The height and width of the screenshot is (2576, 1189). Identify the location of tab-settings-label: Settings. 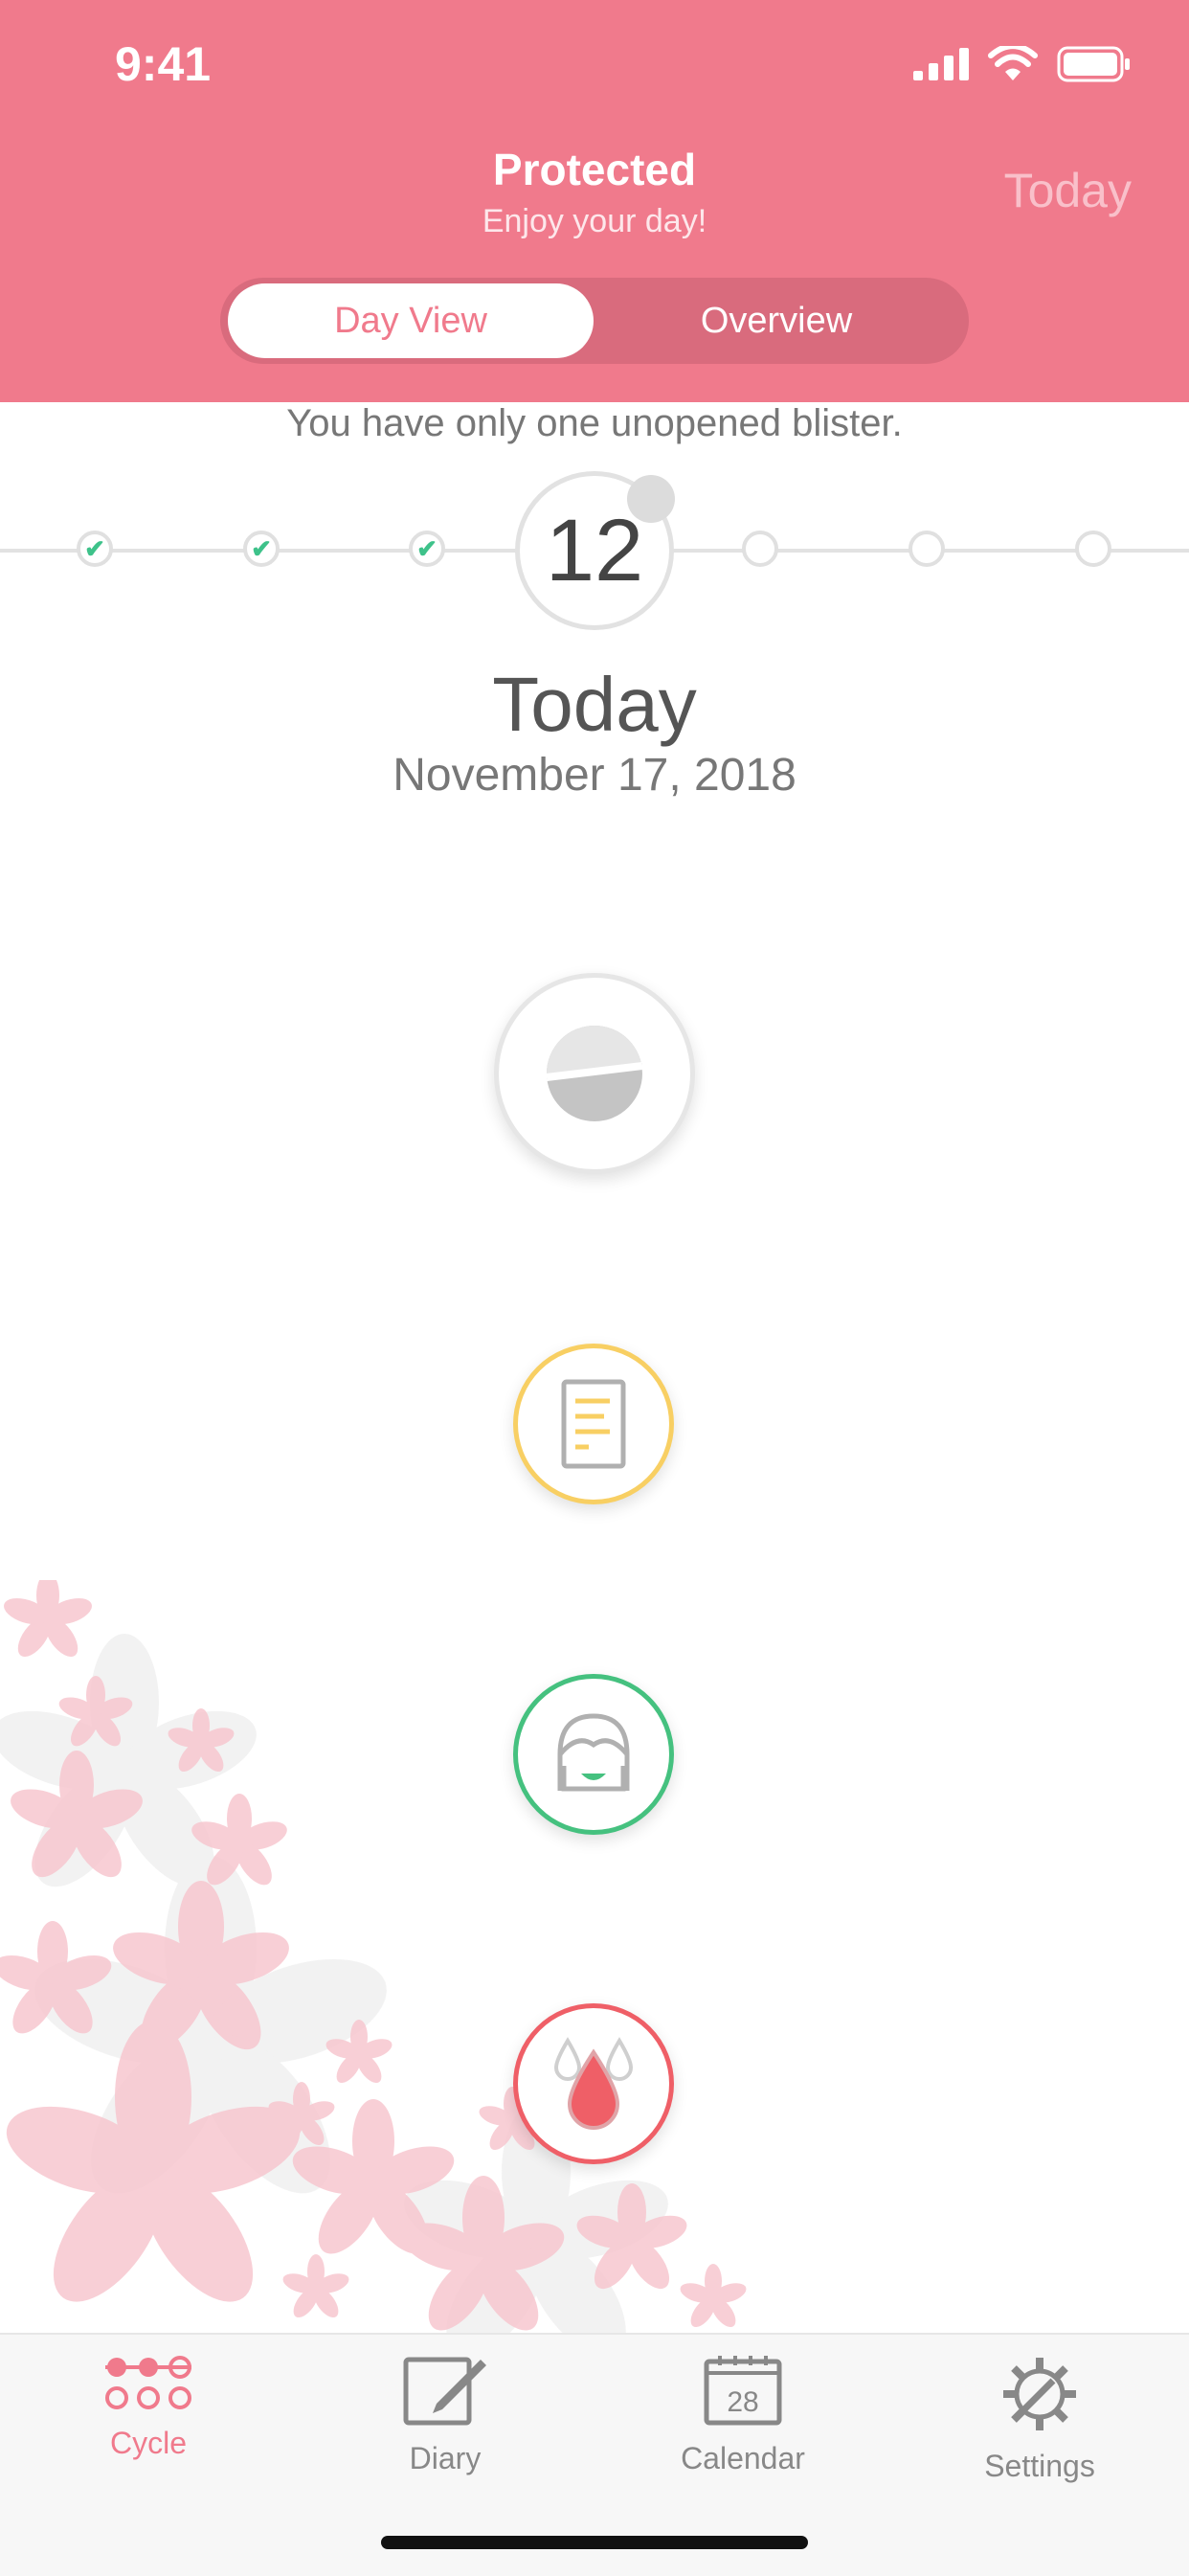
(1039, 2466).